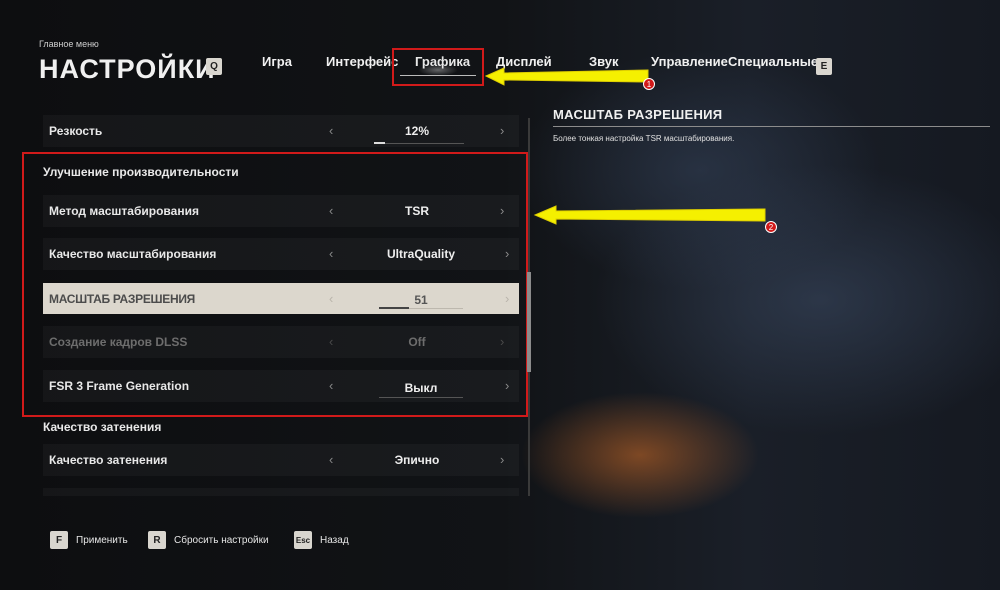 This screenshot has height=590, width=1000. Describe the element at coordinates (649, 215) in the screenshot. I see `arrow-2-icon` at that location.